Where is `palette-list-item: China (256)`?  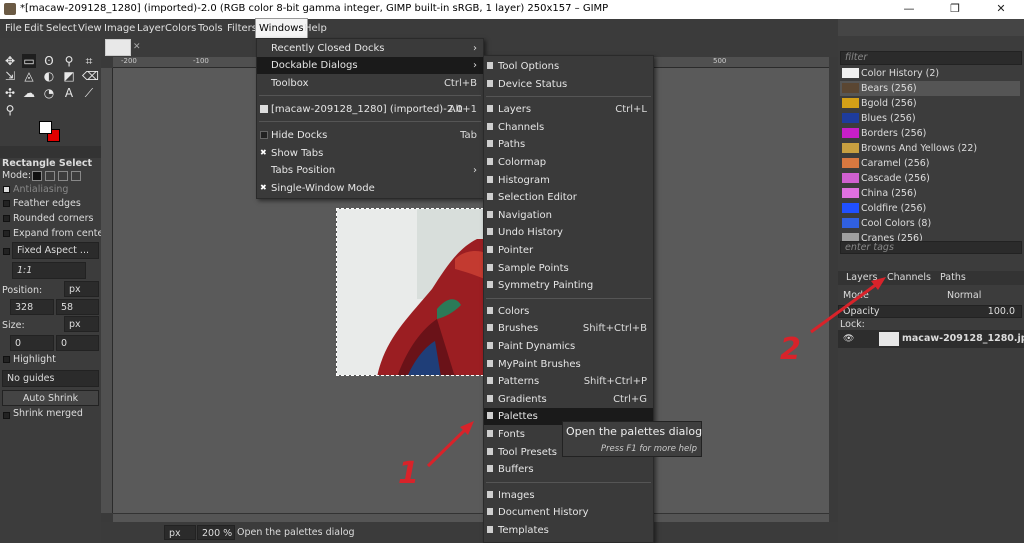
palette-list-item: China (256) is located at coordinates (930, 193).